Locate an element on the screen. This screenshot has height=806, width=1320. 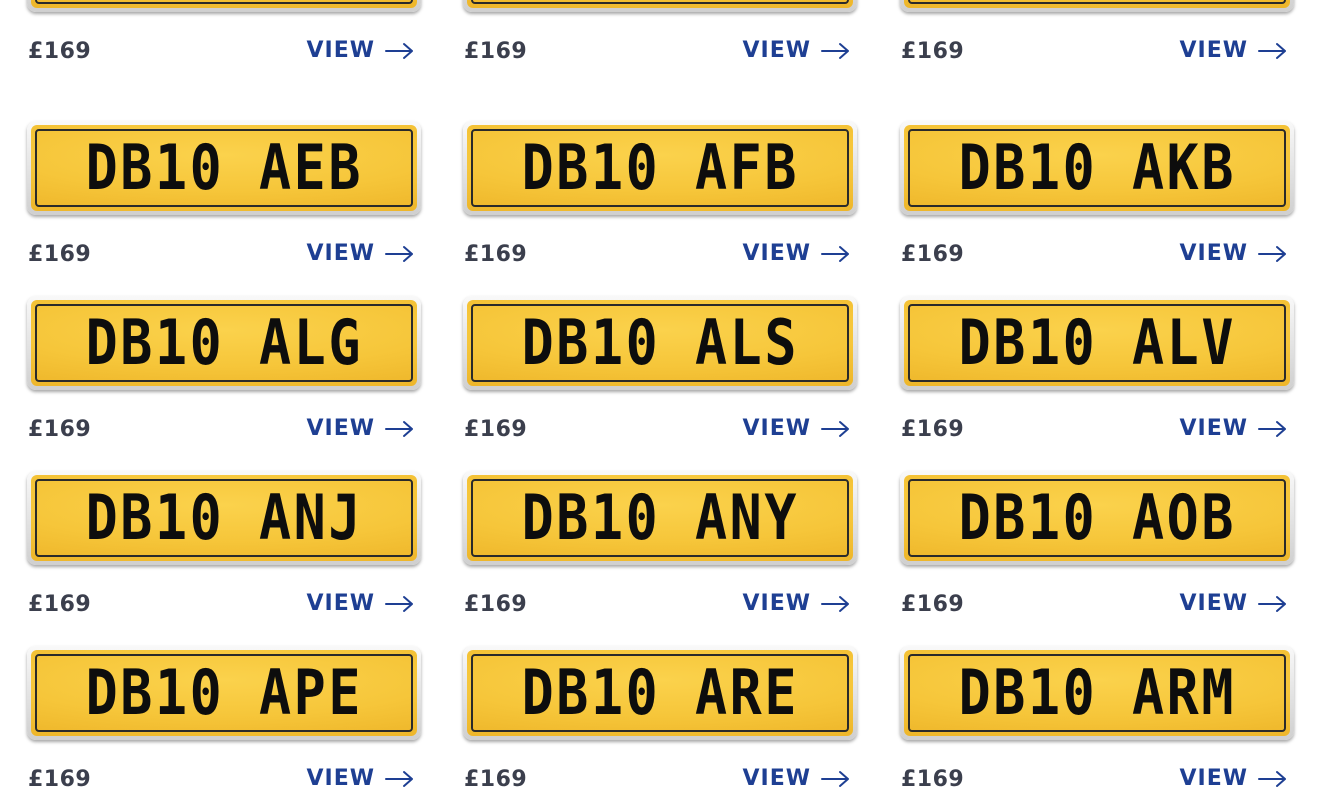
plate-face: DB10 ALV is located at coordinates (1097, 343).